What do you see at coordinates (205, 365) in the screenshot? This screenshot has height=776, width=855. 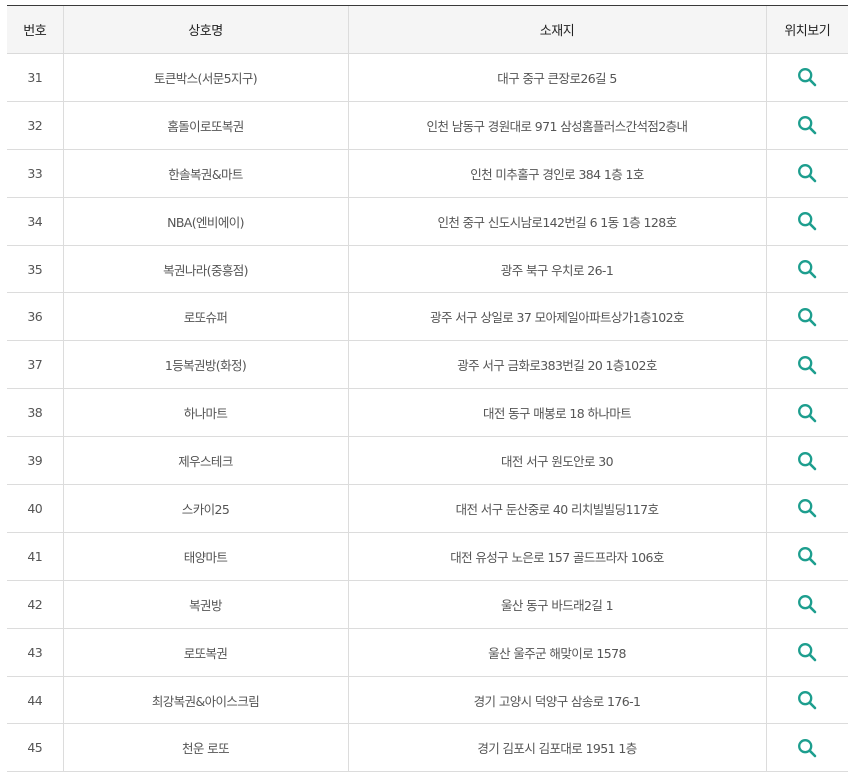 I see `row-store-name: 1등복권방(화정)` at bounding box center [205, 365].